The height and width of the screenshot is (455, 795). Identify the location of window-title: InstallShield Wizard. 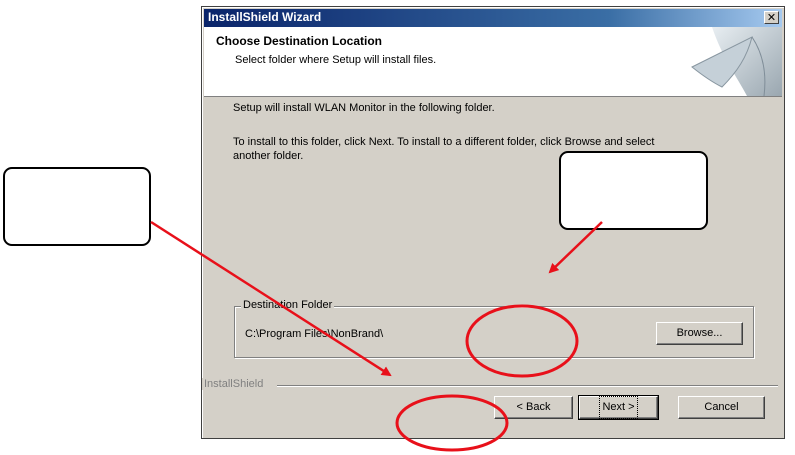
(265, 17).